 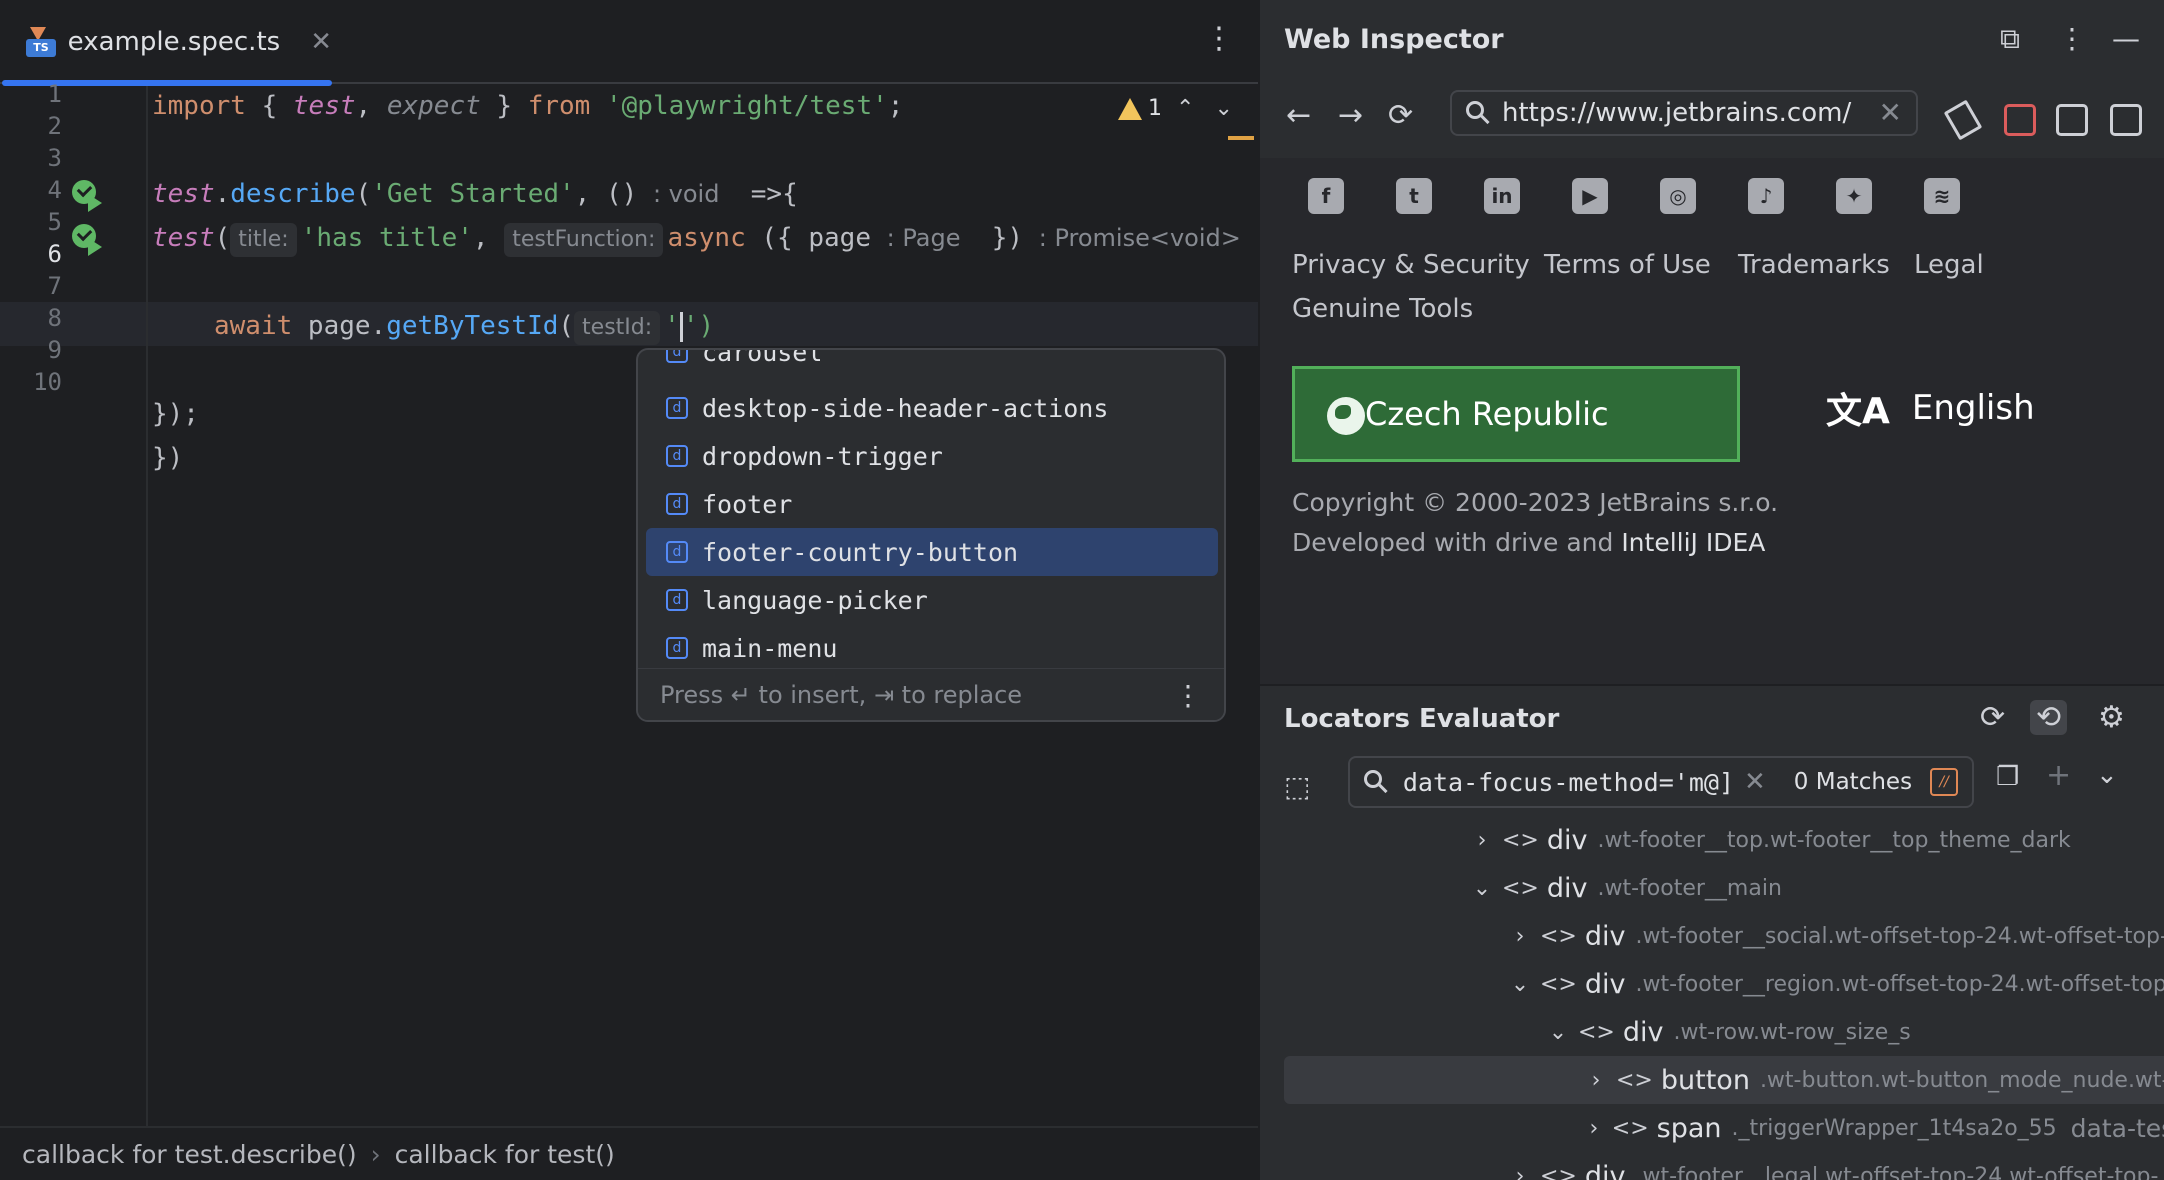 What do you see at coordinates (1382, 309) in the screenshot?
I see `footer-link-genuine-tools: Genuine Tools` at bounding box center [1382, 309].